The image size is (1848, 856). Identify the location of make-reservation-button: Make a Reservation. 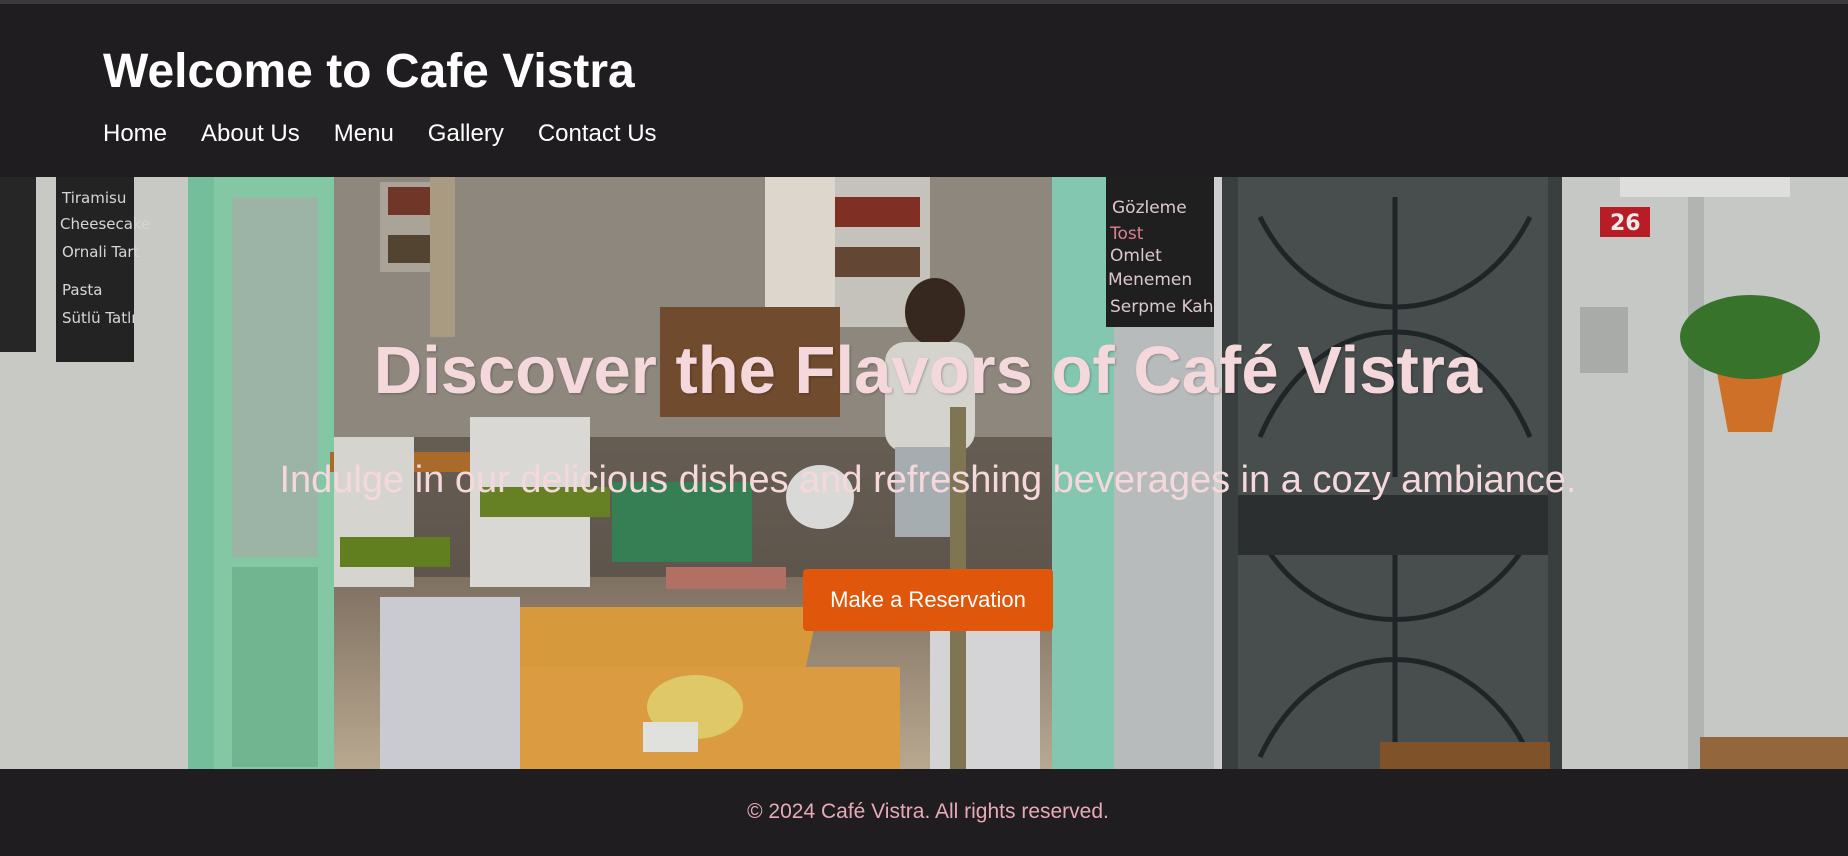
(928, 600).